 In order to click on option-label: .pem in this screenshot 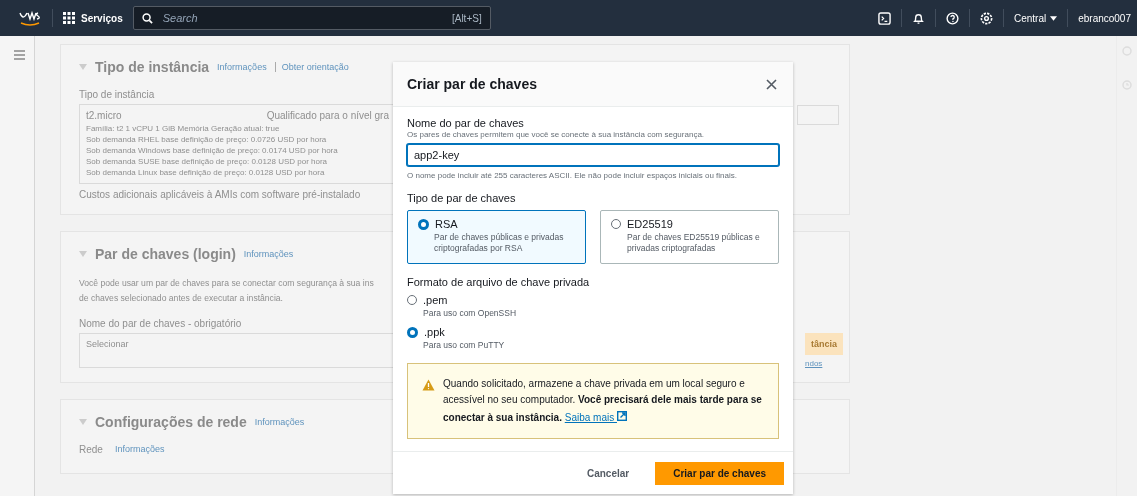, I will do `click(435, 300)`.